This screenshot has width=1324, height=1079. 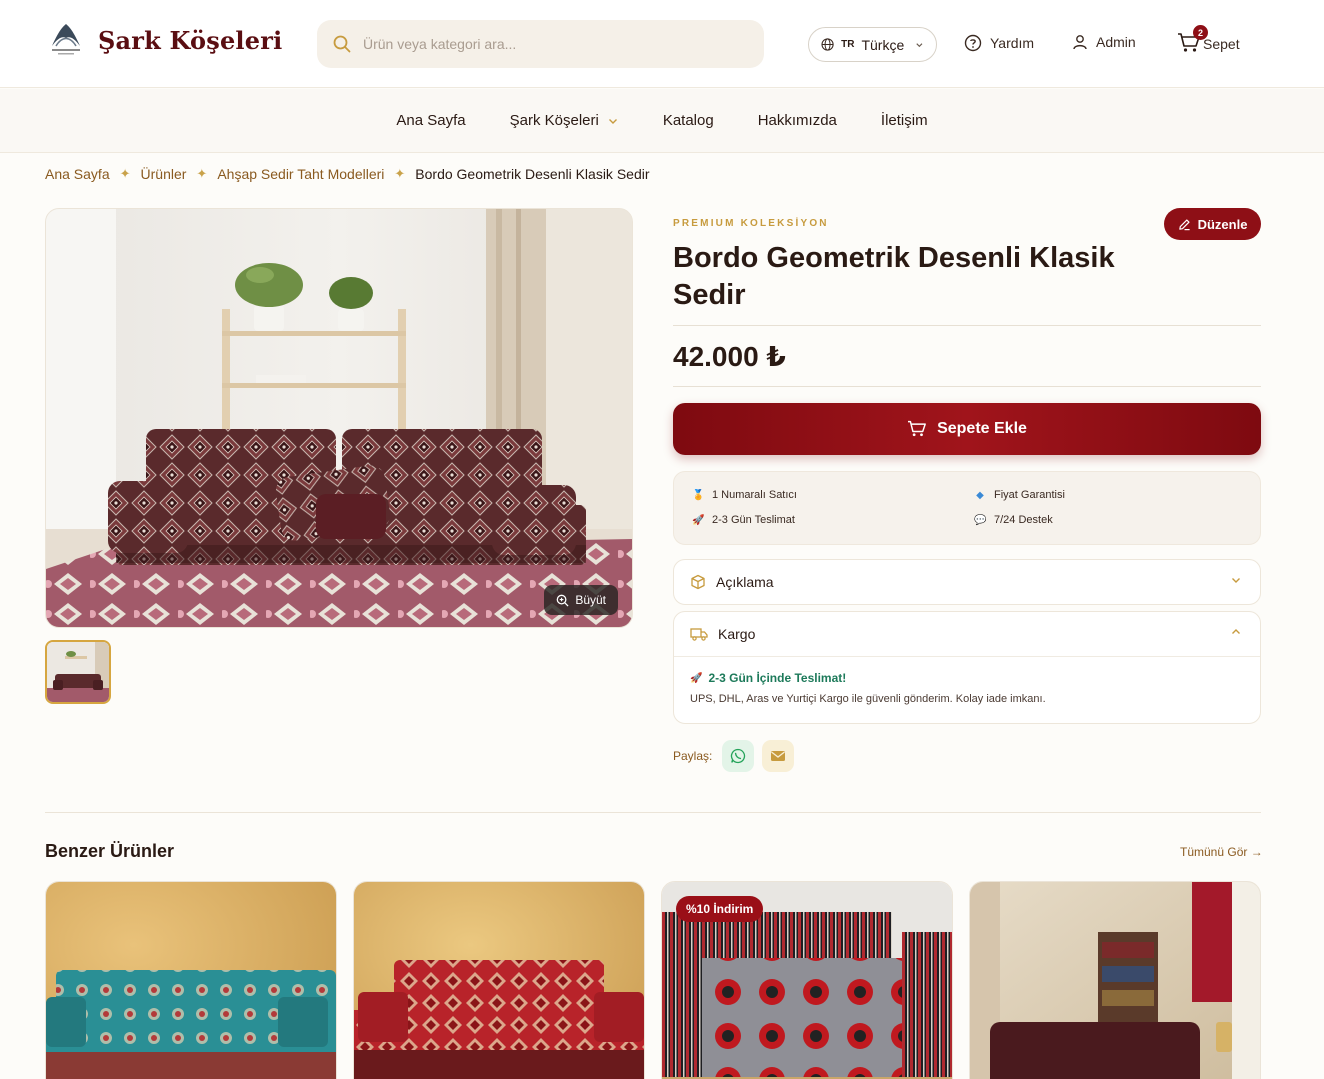 What do you see at coordinates (729, 356) in the screenshot?
I see `product-price: 42.000 ₺` at bounding box center [729, 356].